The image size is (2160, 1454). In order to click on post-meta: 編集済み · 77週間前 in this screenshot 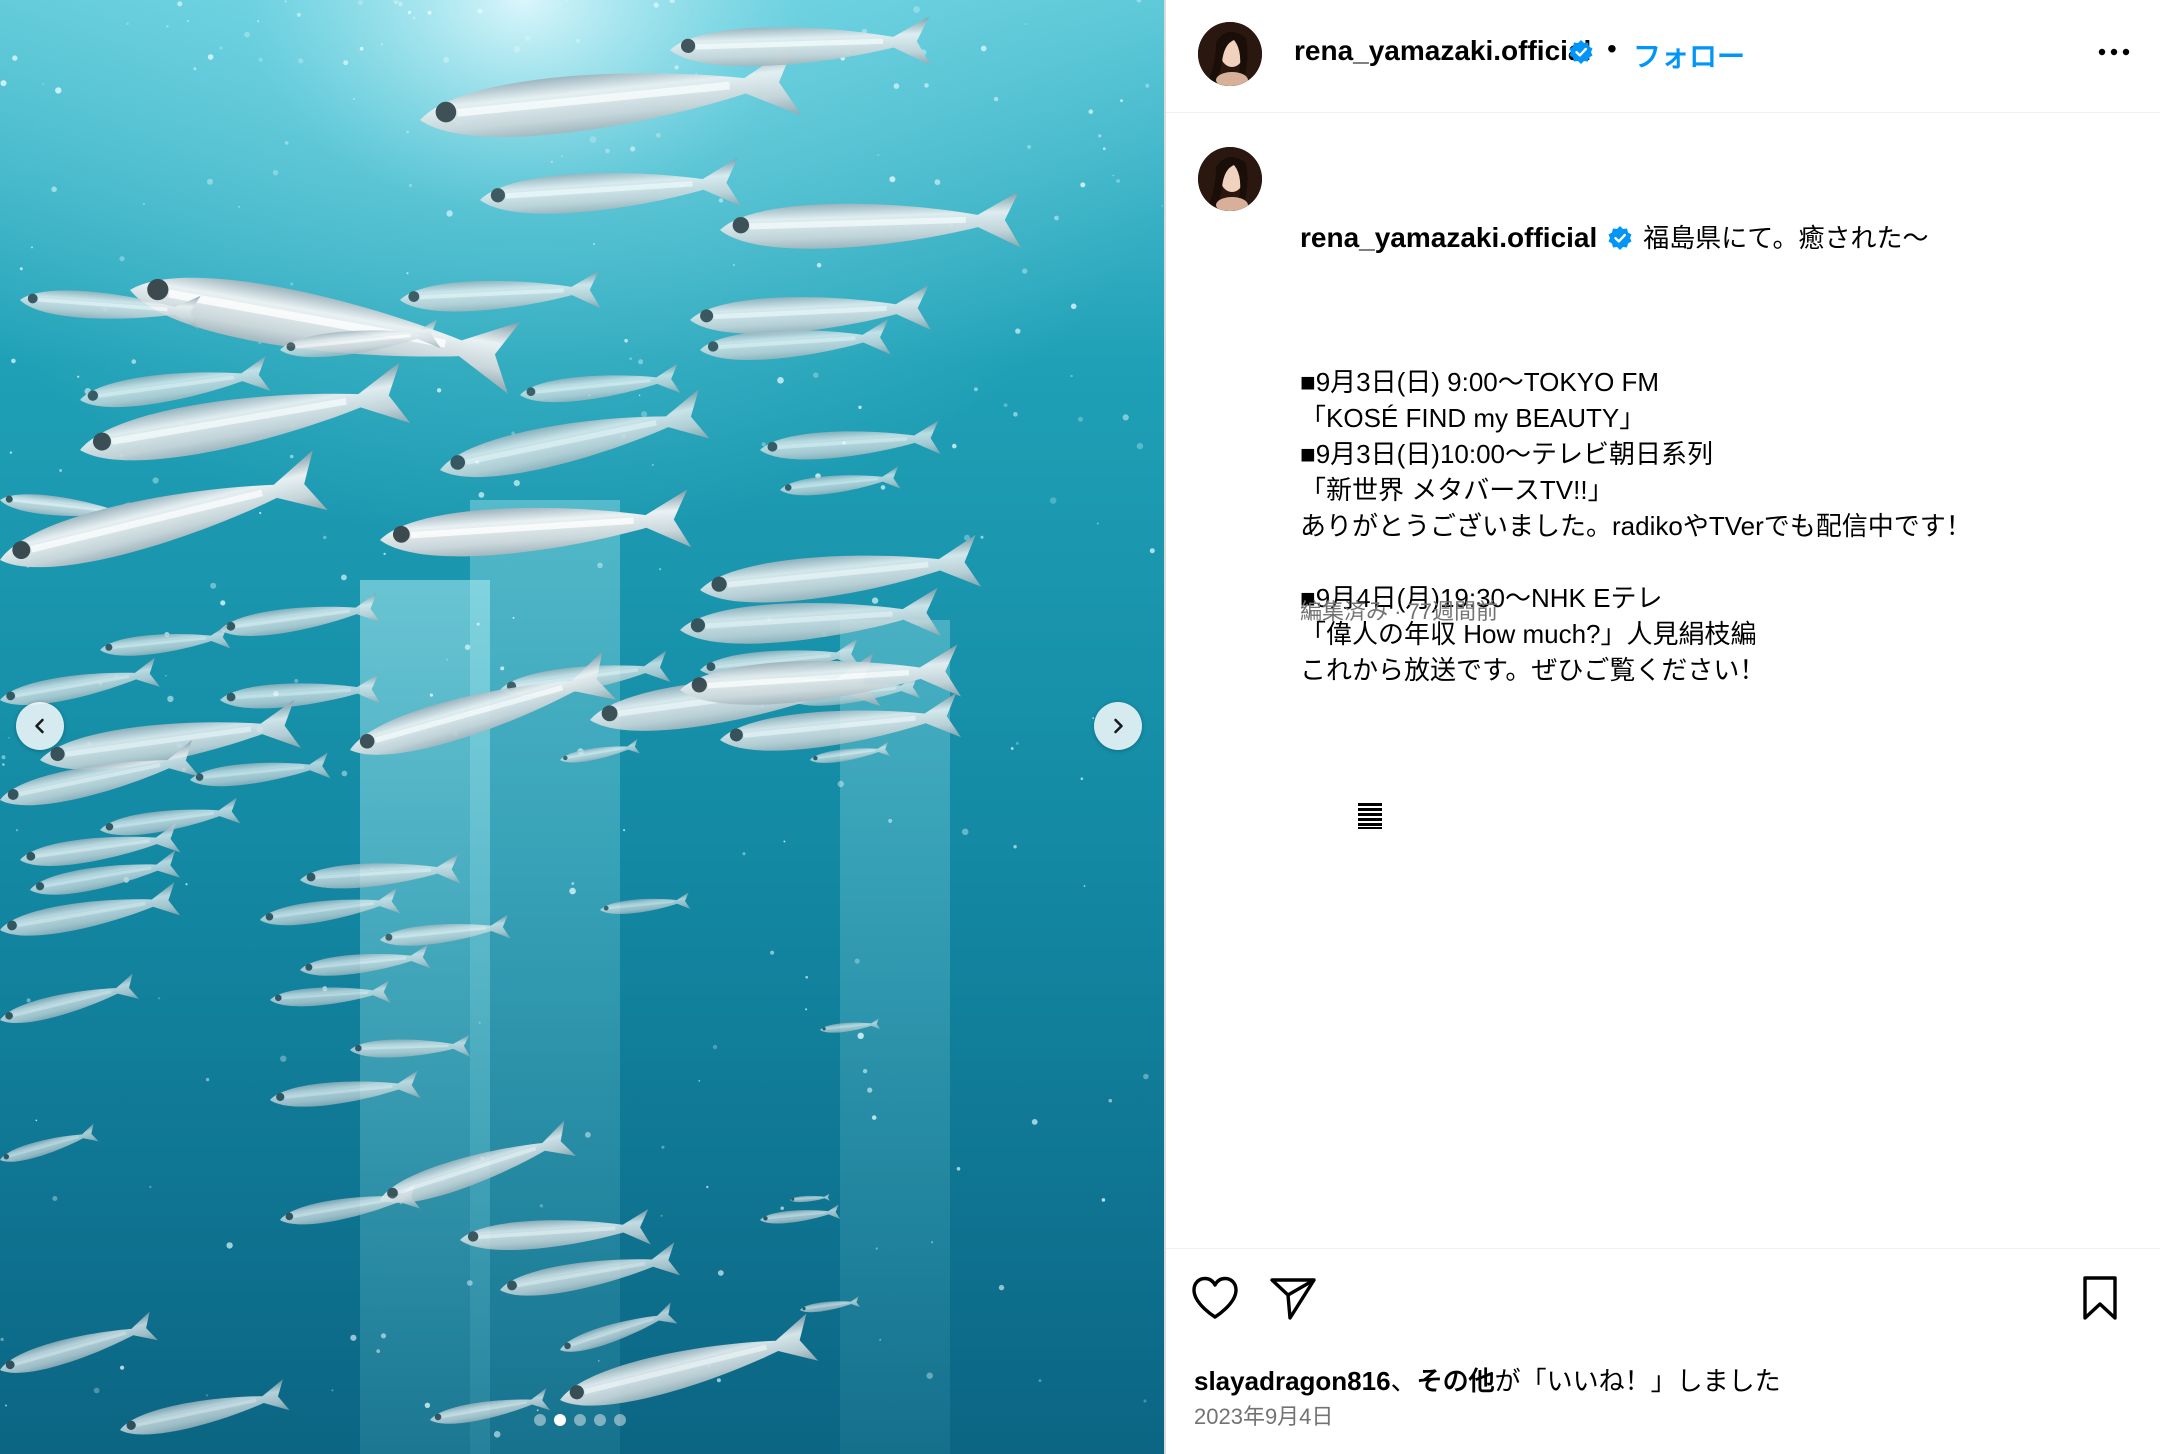, I will do `click(1399, 611)`.